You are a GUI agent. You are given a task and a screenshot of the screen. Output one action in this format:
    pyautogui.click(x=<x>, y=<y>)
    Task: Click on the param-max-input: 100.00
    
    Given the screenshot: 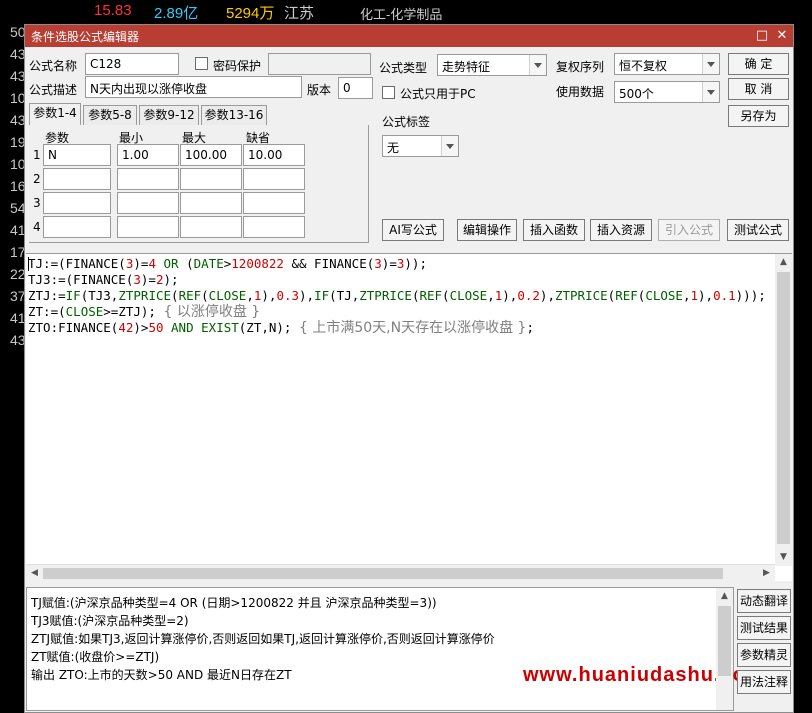 What is the action you would take?
    pyautogui.click(x=211, y=155)
    